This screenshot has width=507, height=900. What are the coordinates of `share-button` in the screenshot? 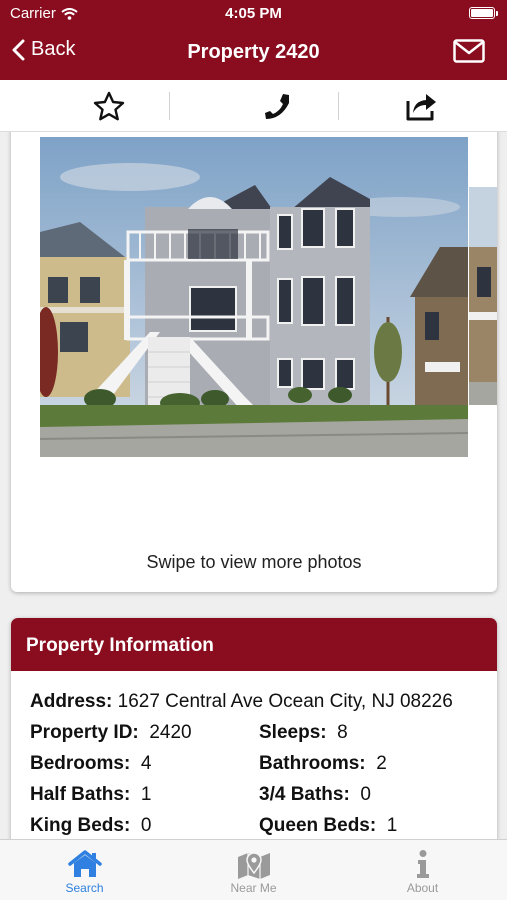 It's located at (421, 106).